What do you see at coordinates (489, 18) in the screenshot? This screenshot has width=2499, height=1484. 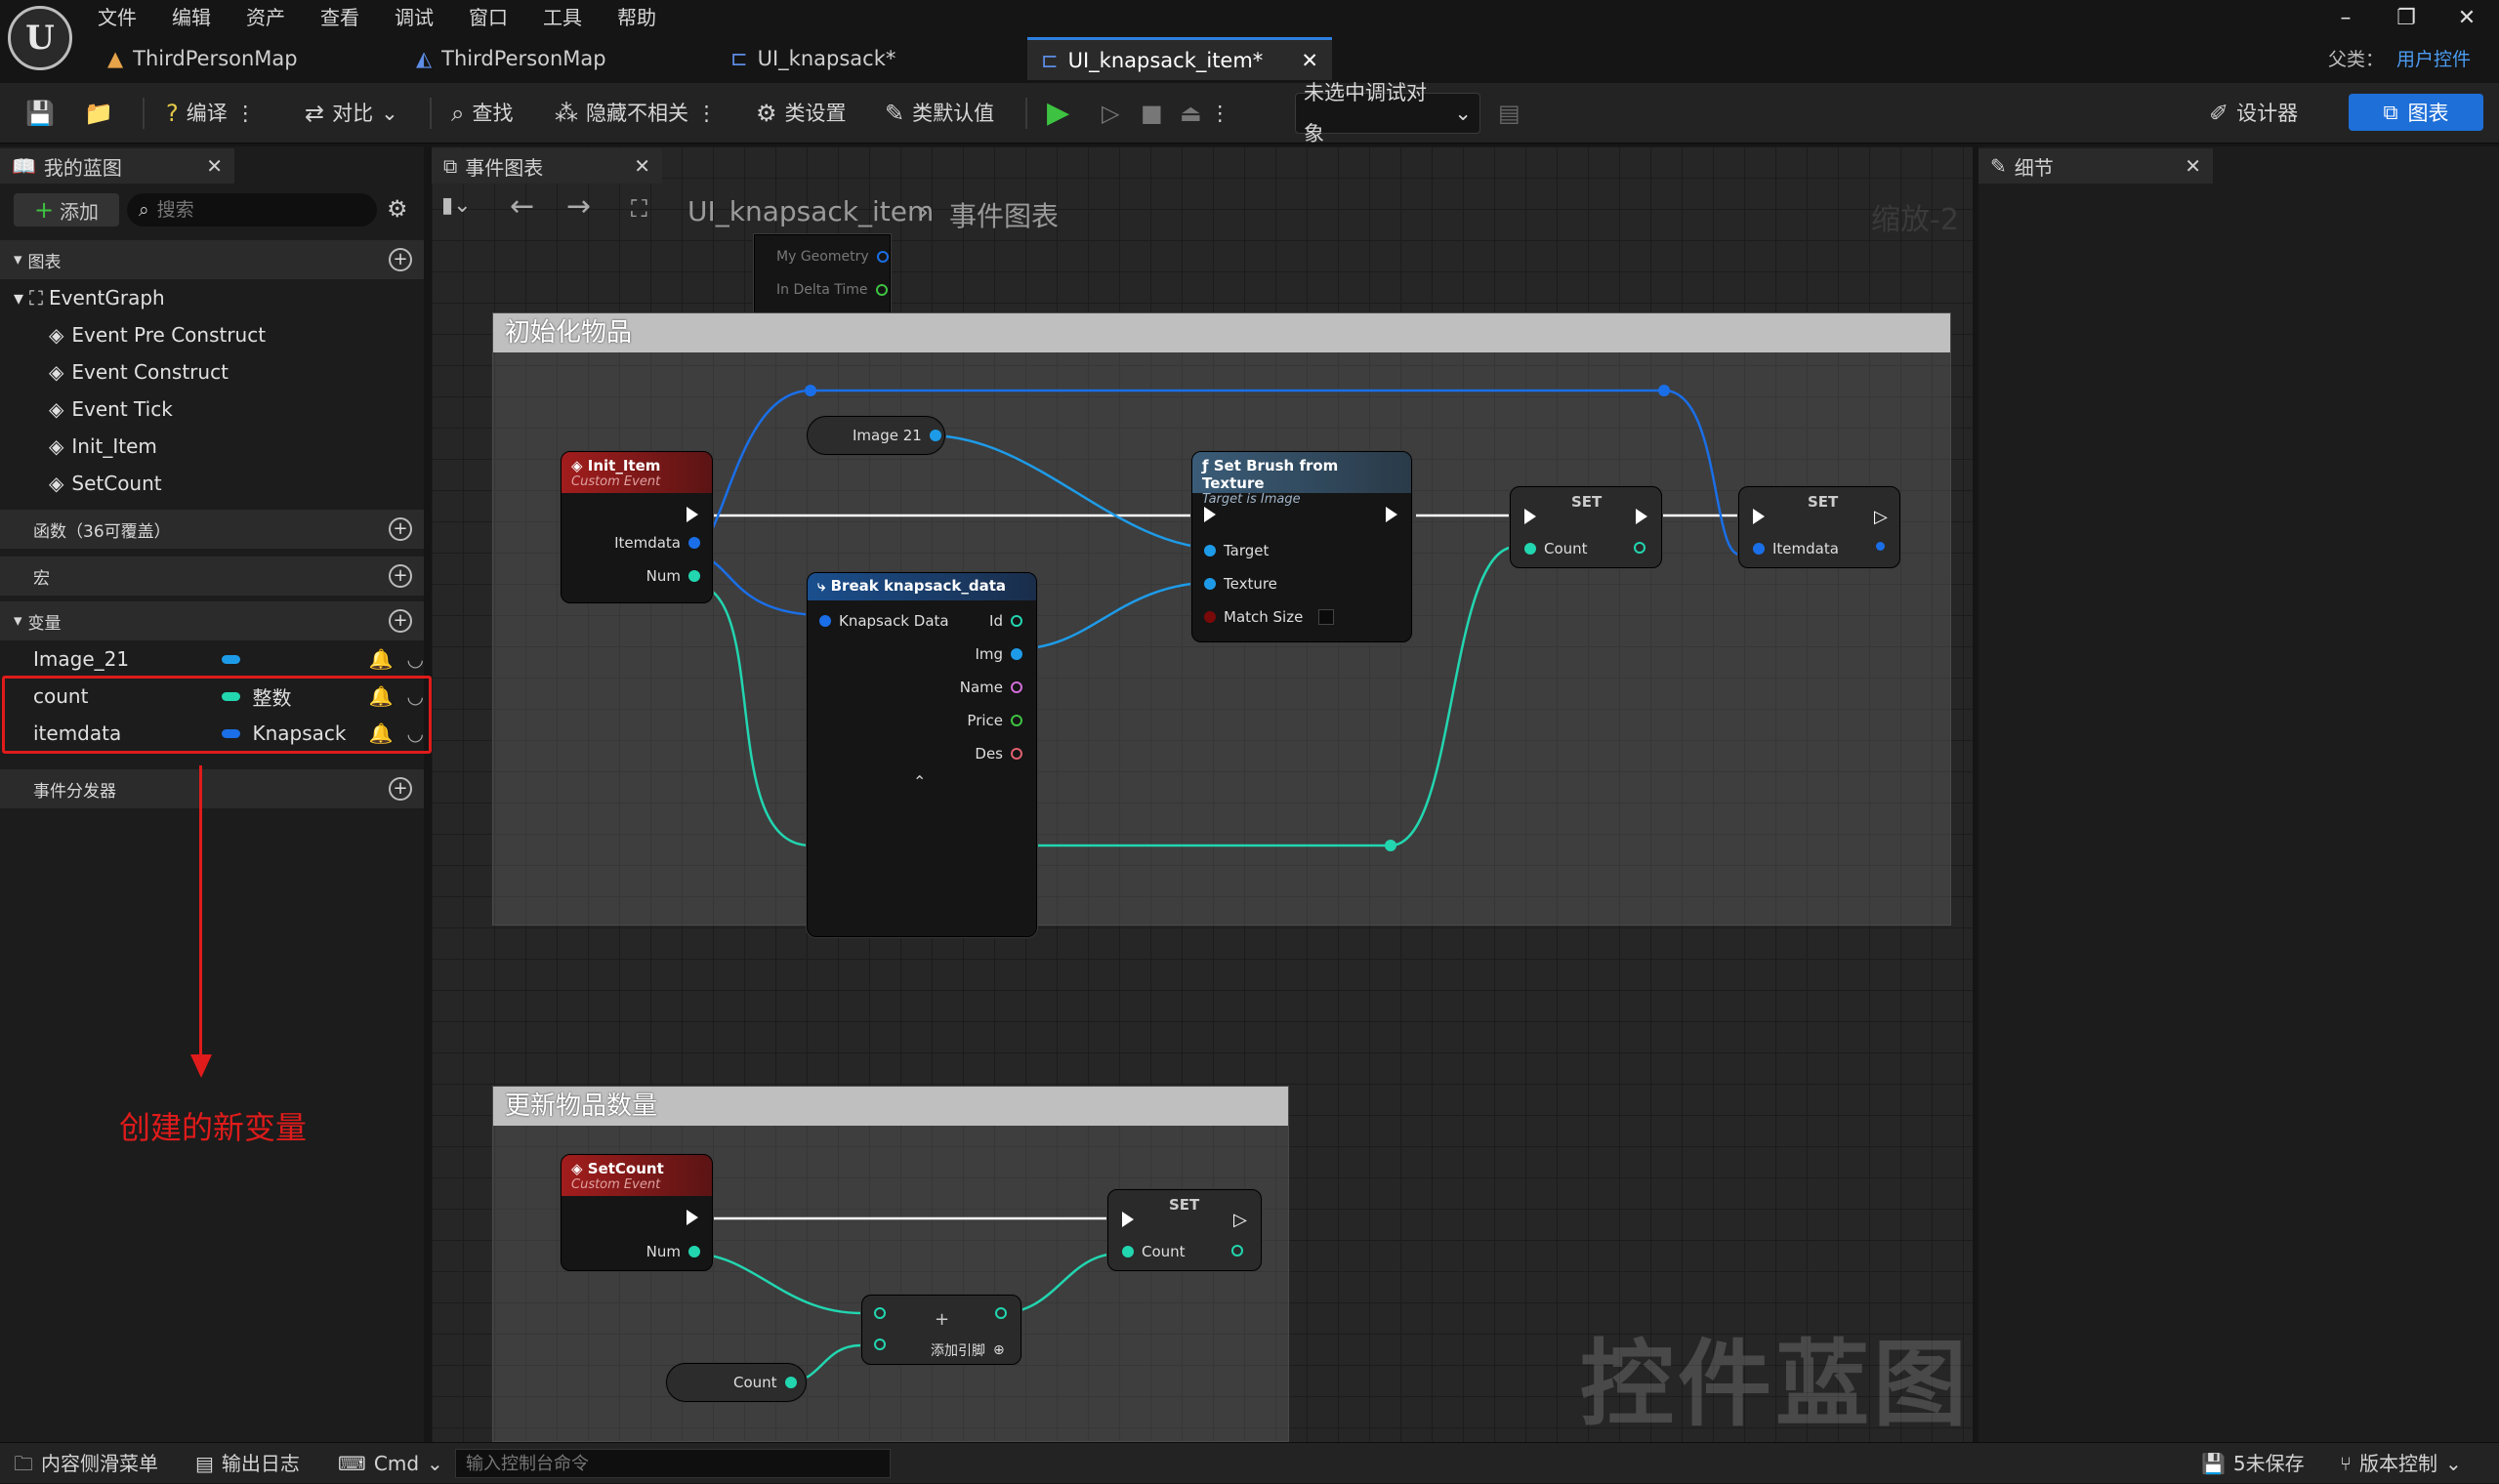 I see `menu-window: 窗口` at bounding box center [489, 18].